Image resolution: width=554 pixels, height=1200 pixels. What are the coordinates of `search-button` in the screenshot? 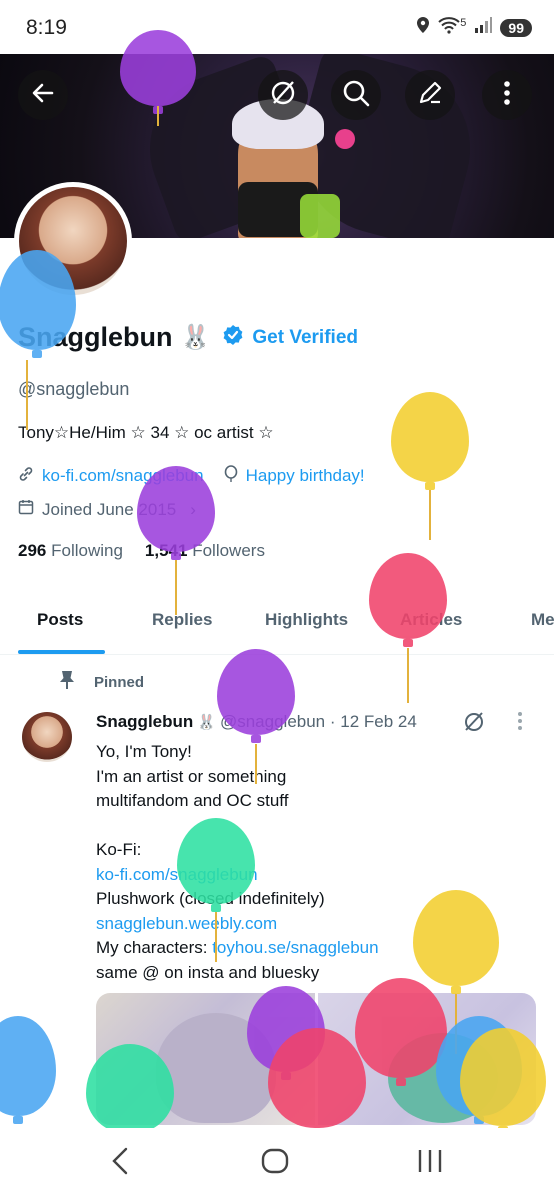 It's located at (356, 95).